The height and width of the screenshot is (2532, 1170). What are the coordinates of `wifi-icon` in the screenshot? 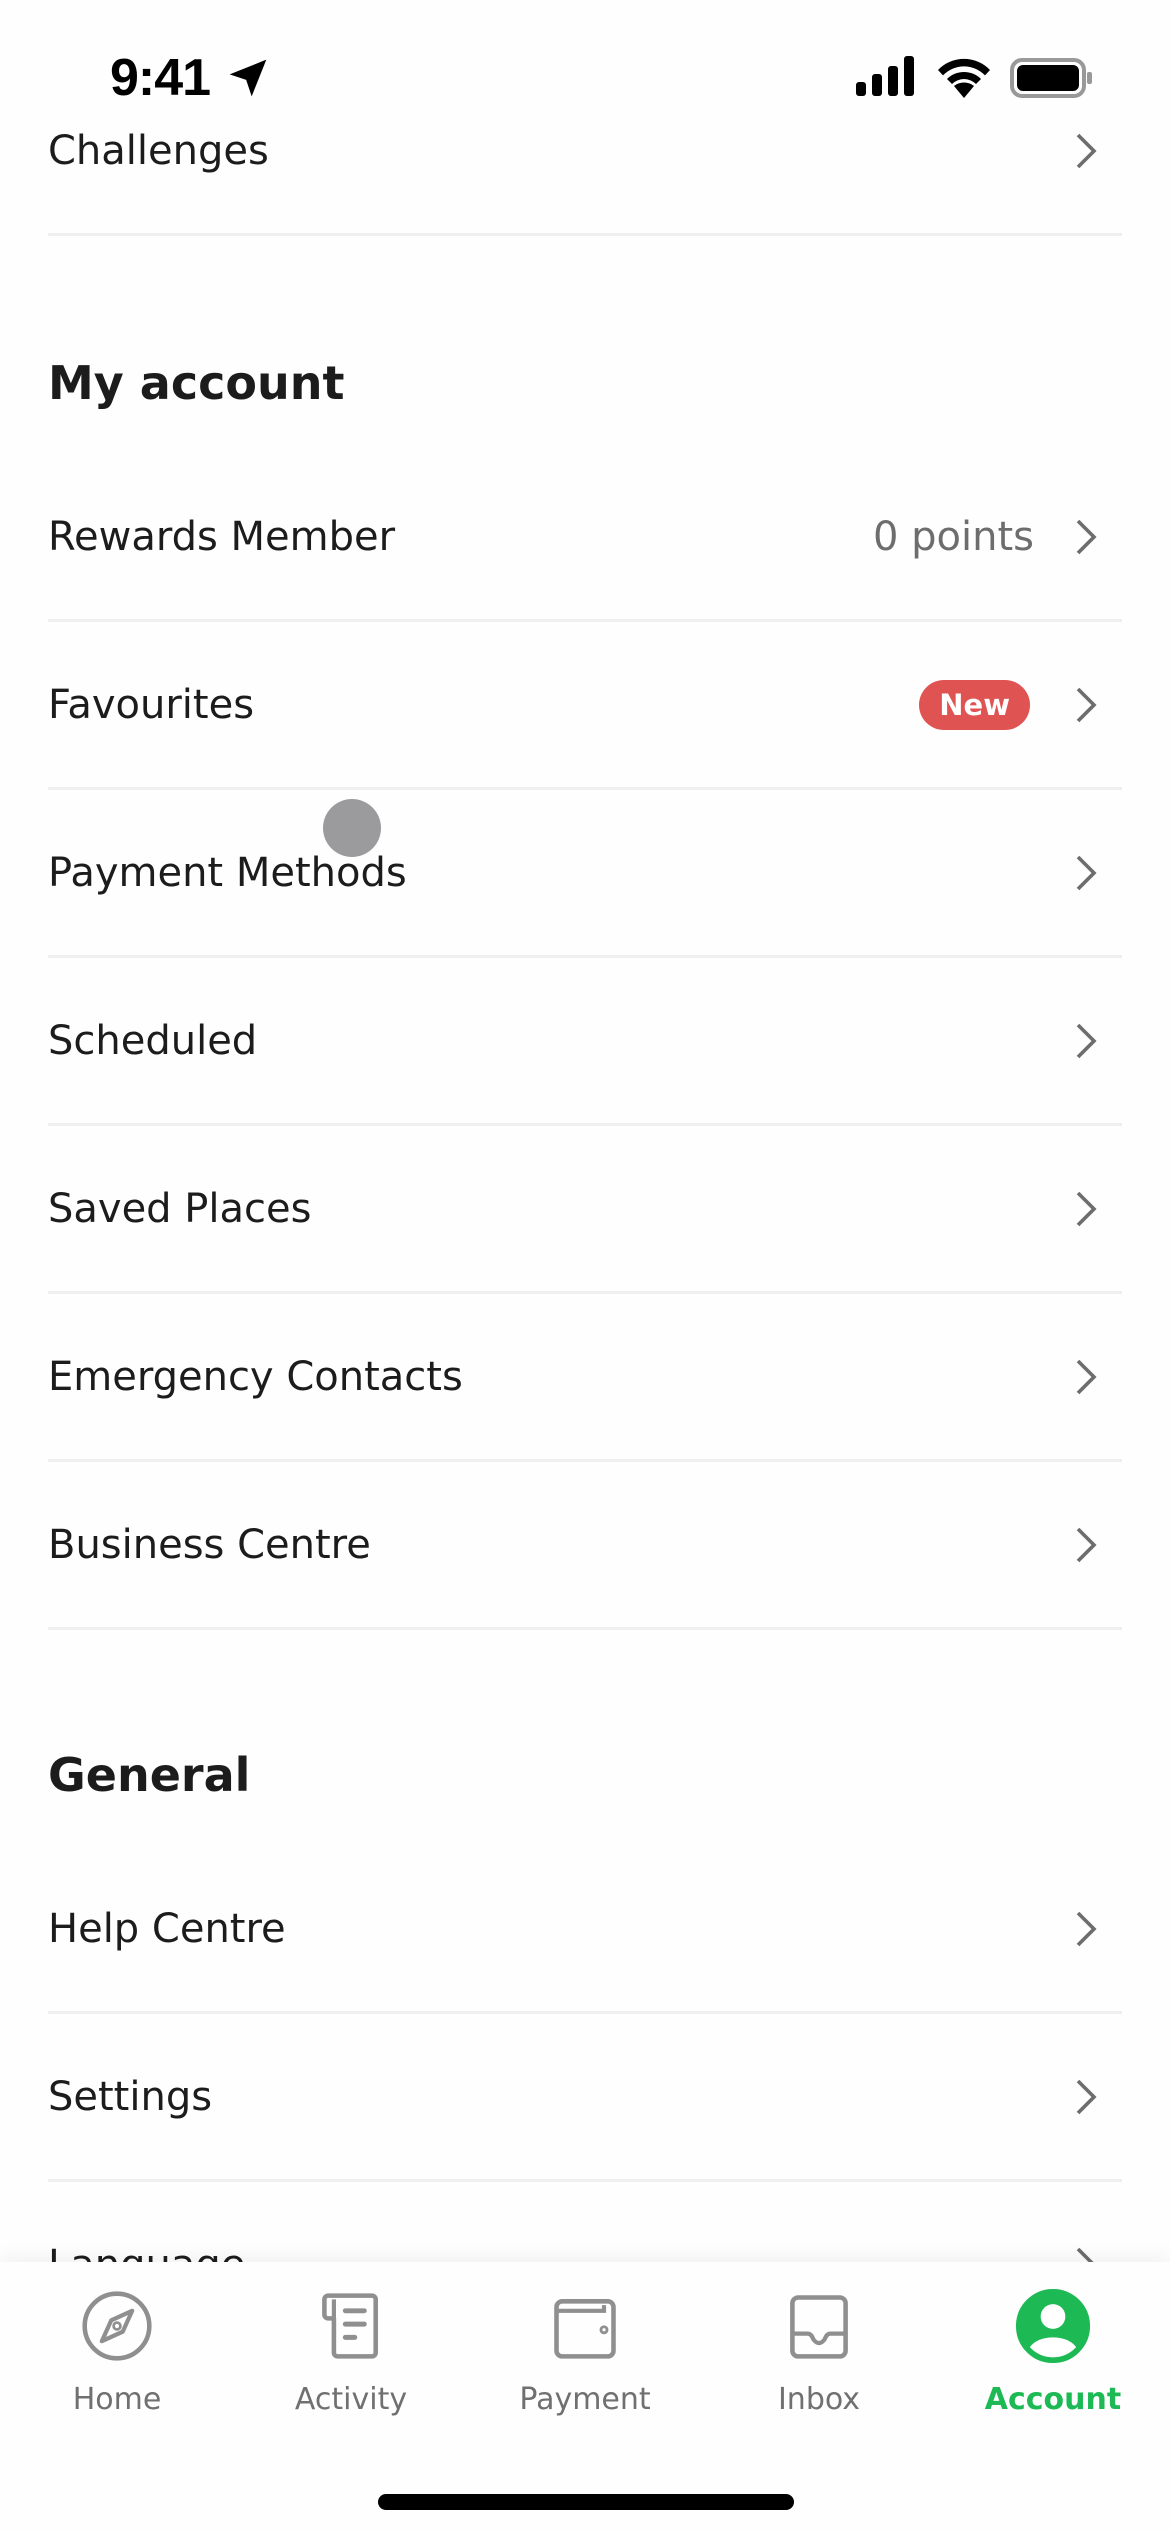 It's located at (964, 78).